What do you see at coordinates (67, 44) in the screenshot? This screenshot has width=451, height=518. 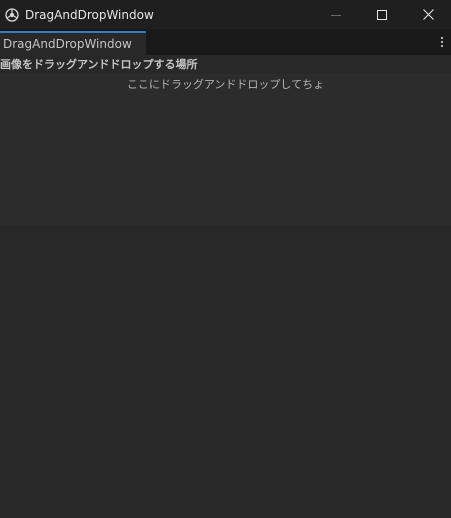 I see `tab-label: DragAndDropWindow` at bounding box center [67, 44].